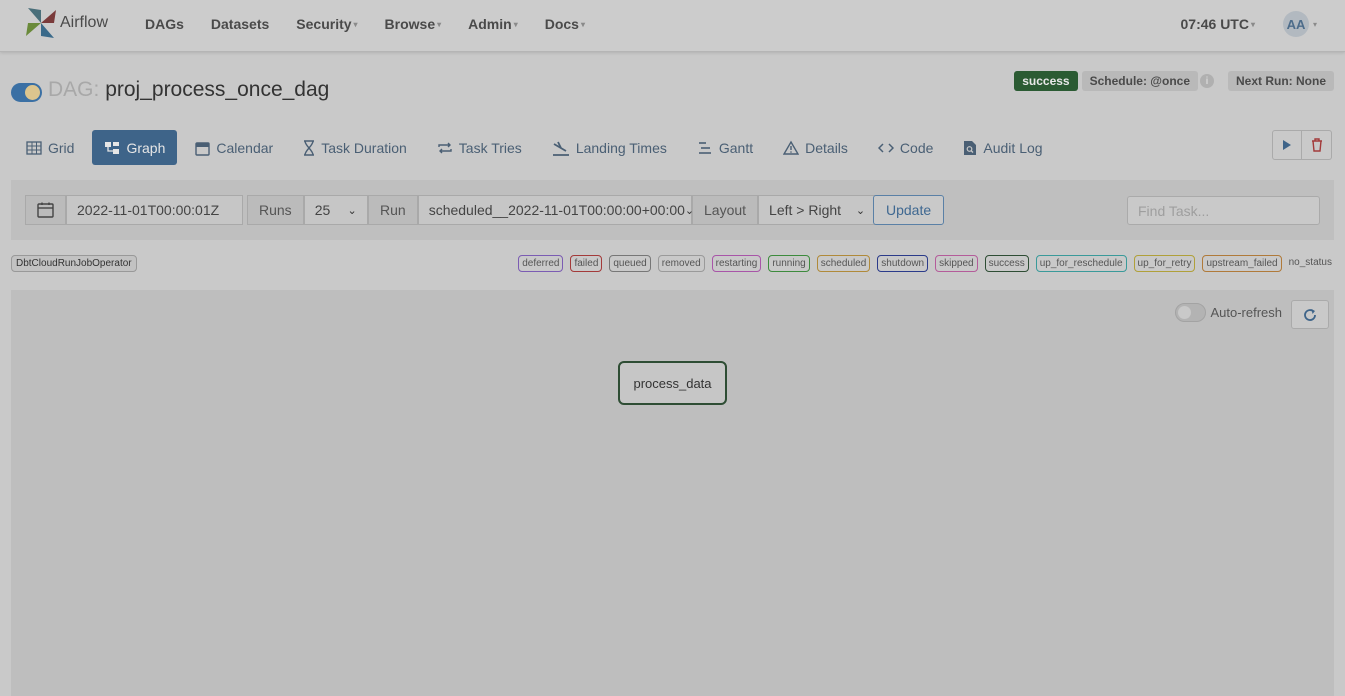 The width and height of the screenshot is (1345, 696). I want to click on state-legend-item: up_for_reschedule, so click(1081, 263).